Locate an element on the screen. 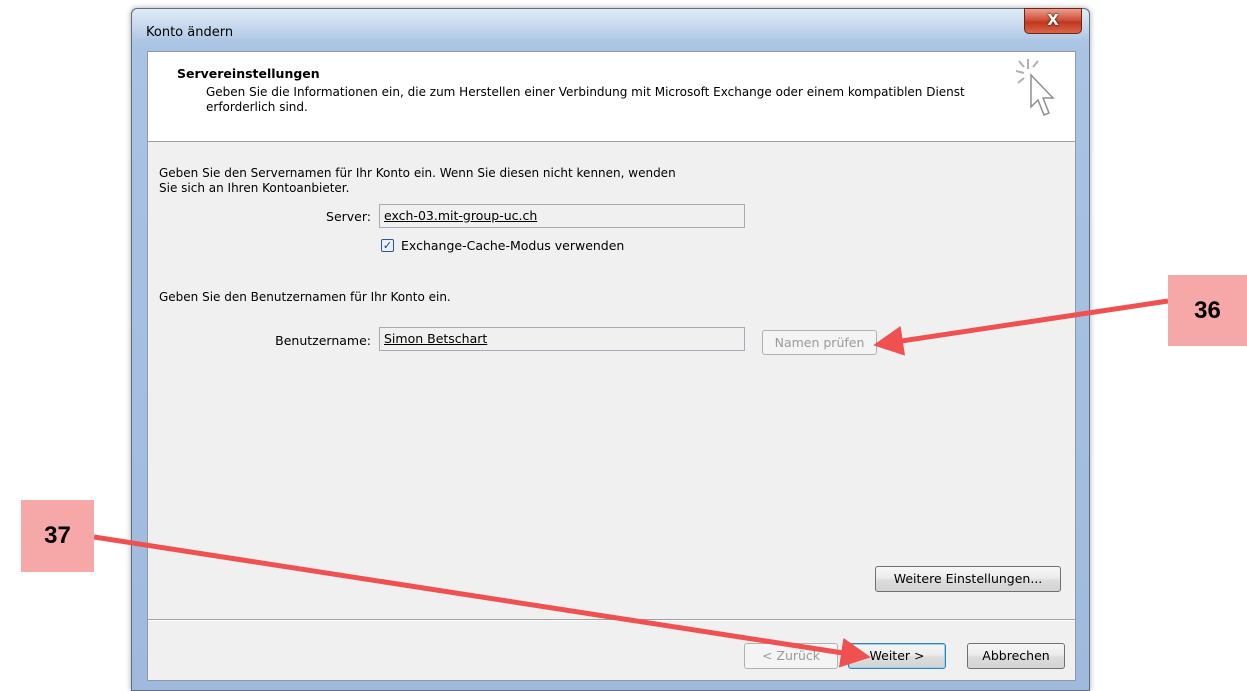 This screenshot has width=1247, height=691. callout-37: 37 is located at coordinates (57, 536).